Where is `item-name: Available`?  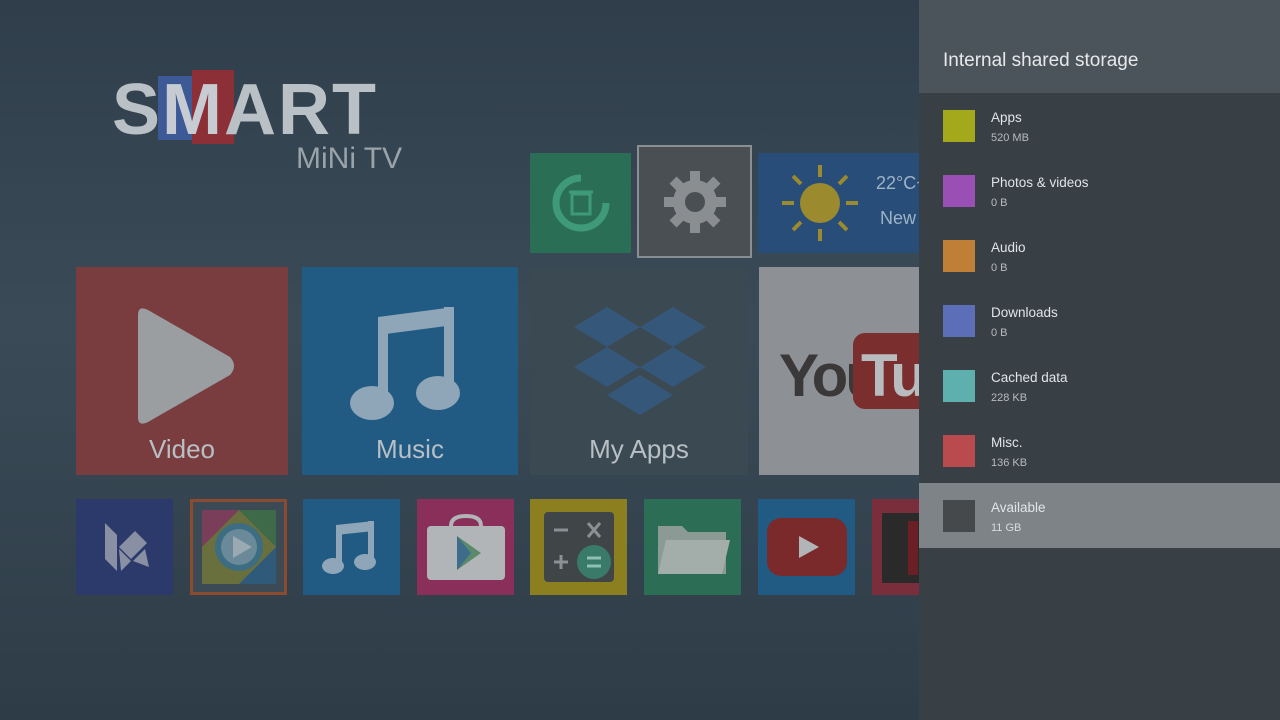
item-name: Available is located at coordinates (1018, 507).